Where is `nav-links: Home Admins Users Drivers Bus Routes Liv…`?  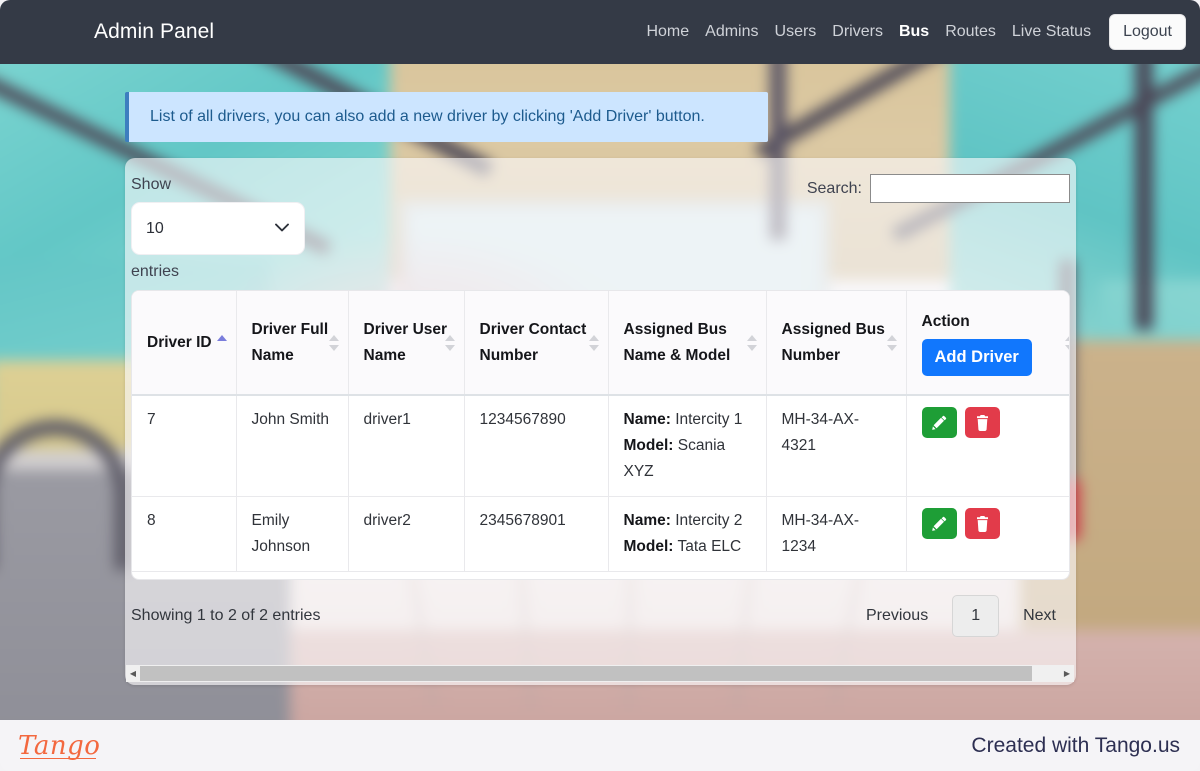 nav-links: Home Admins Users Drivers Bus Routes Liv… is located at coordinates (916, 32).